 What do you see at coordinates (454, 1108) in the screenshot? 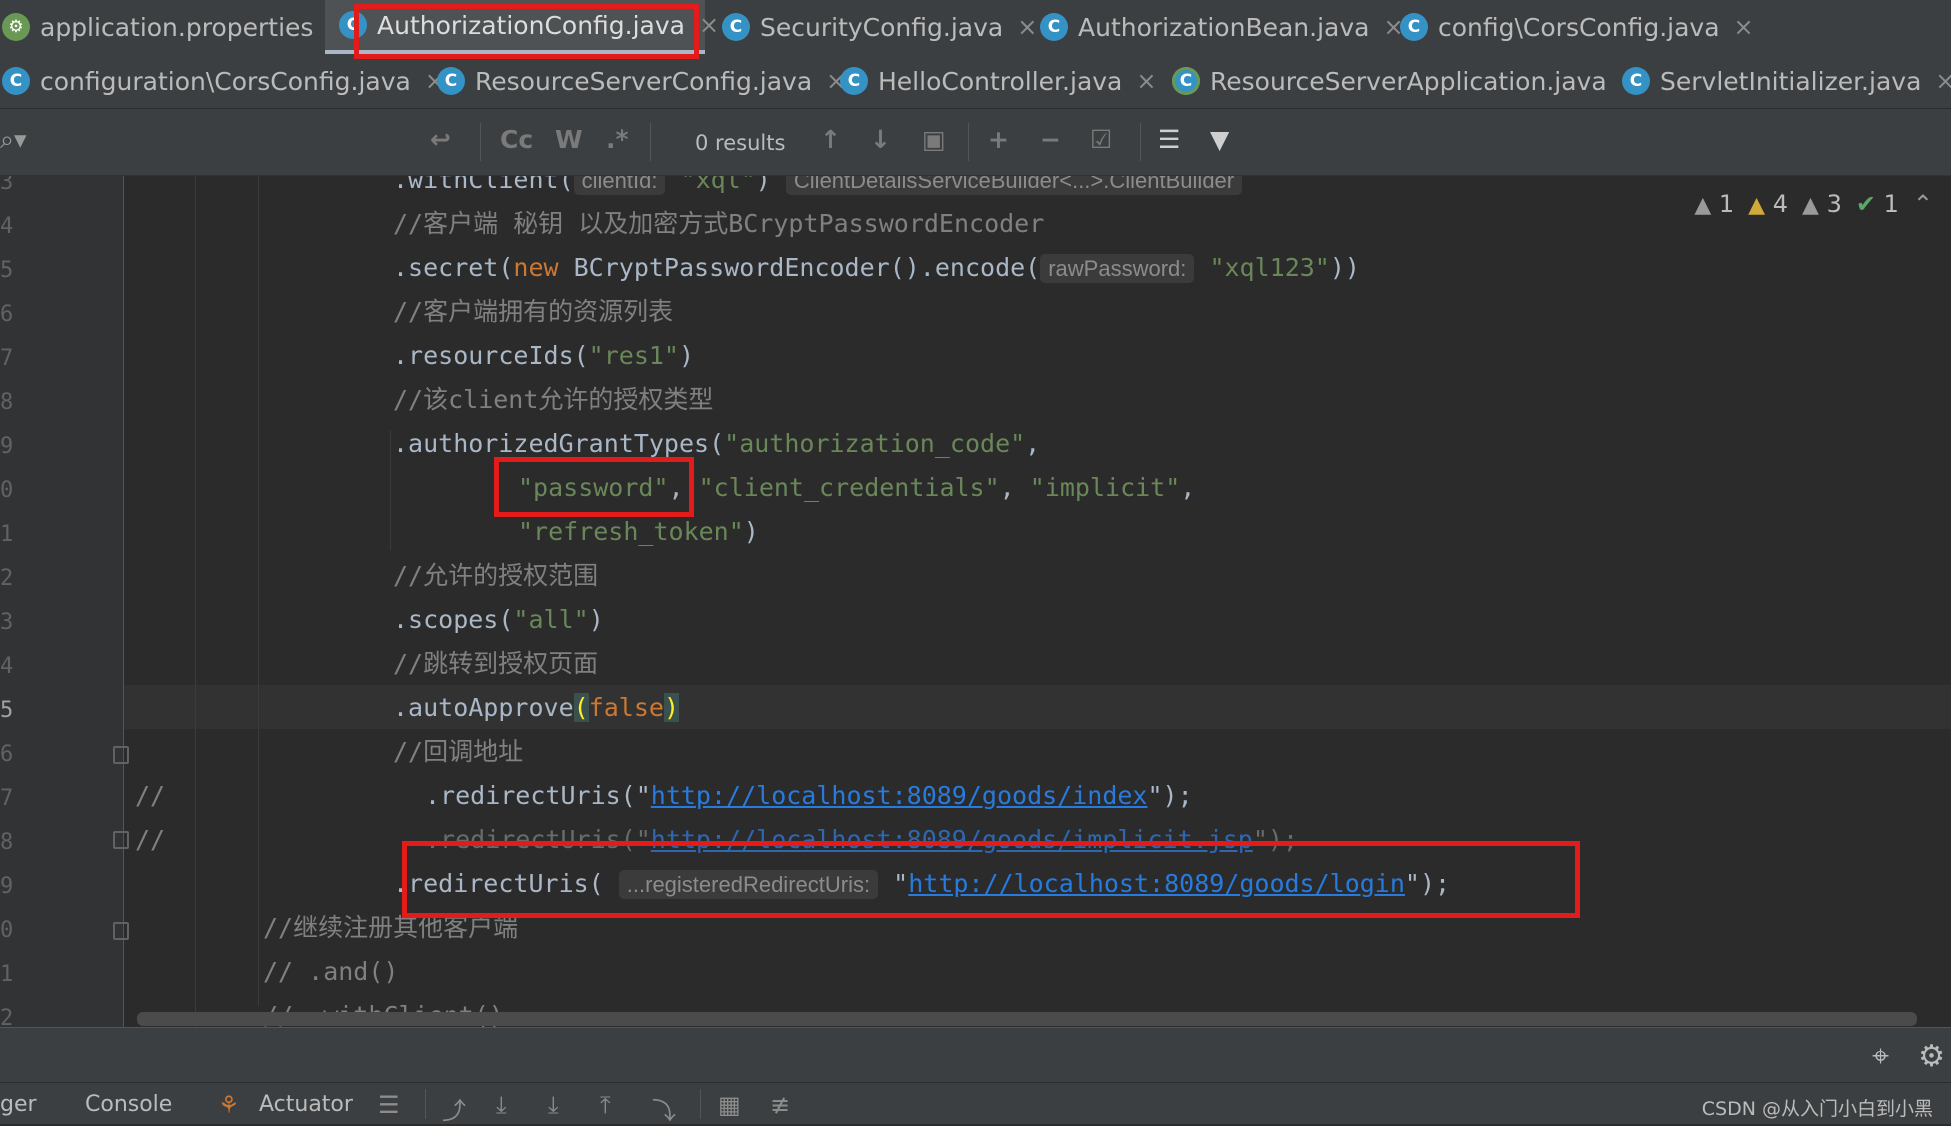
I see `show-execution-point-icon: ⤴` at bounding box center [454, 1108].